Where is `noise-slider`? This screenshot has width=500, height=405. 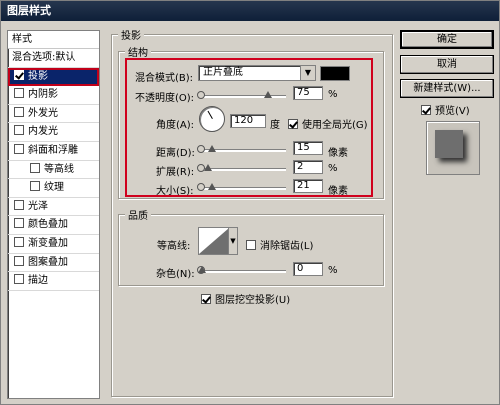
noise-slider is located at coordinates (241, 270).